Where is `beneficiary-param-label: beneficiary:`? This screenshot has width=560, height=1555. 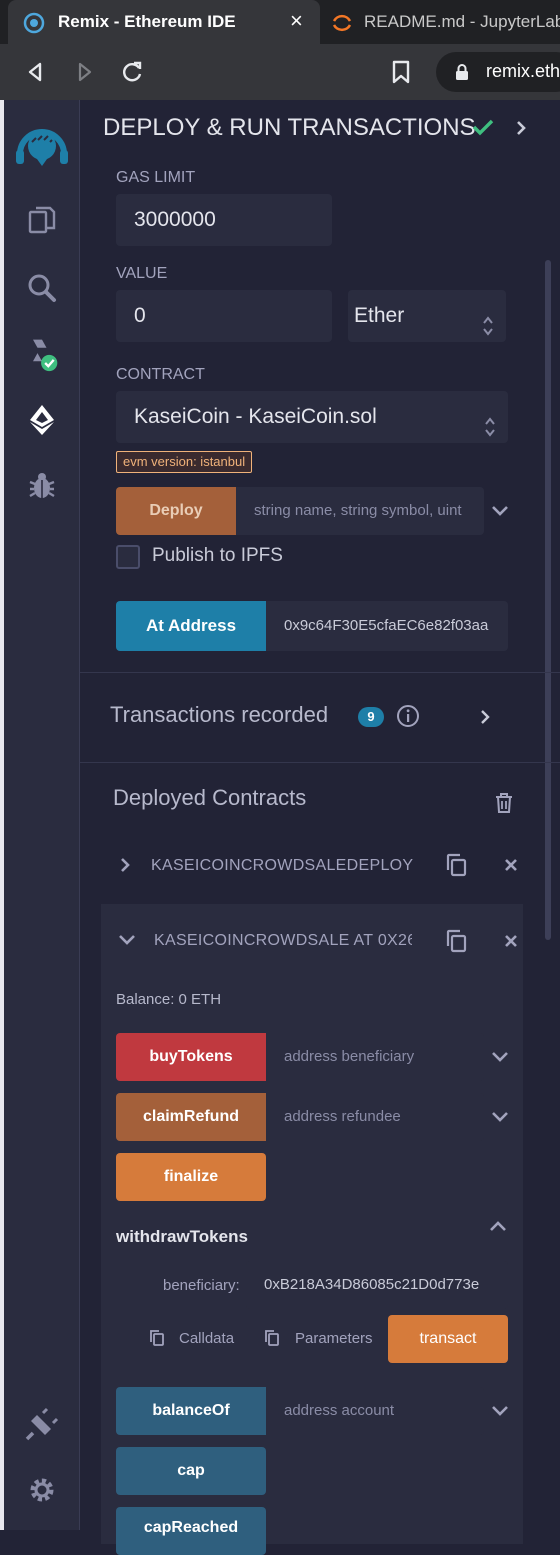 beneficiary-param-label: beneficiary: is located at coordinates (201, 1285).